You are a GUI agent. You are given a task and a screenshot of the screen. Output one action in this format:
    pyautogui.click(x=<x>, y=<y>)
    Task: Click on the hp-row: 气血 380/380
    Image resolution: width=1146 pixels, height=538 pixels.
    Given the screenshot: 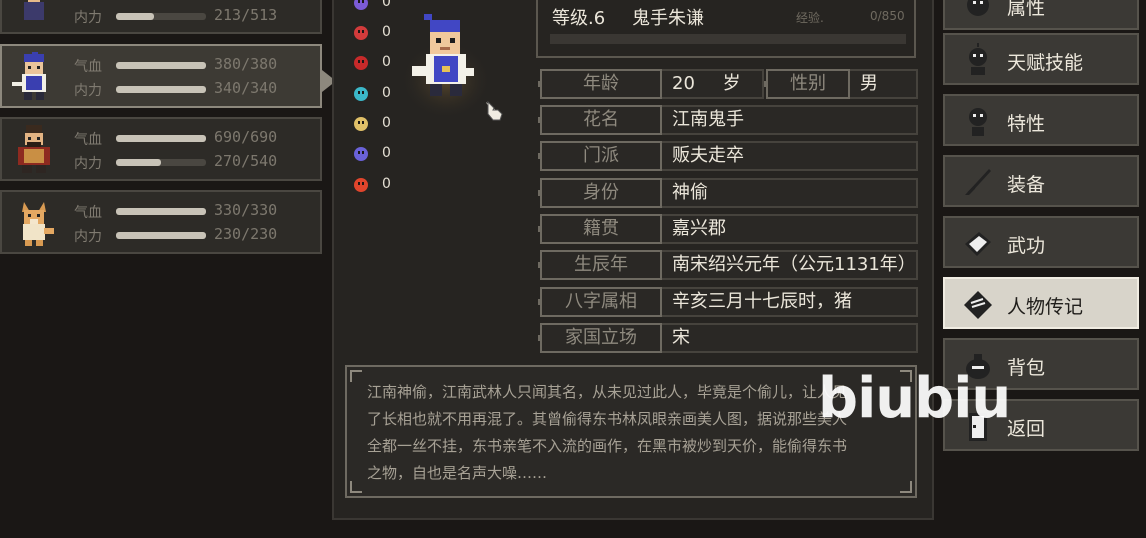 What is the action you would take?
    pyautogui.click(x=194, y=65)
    